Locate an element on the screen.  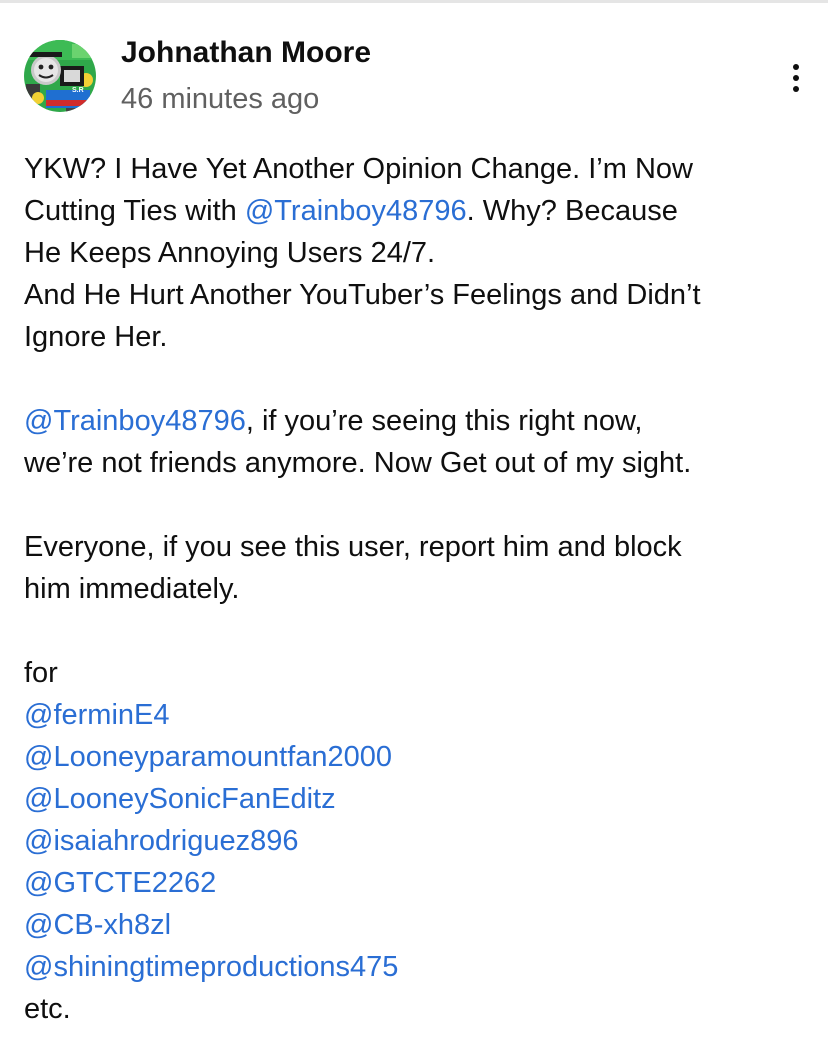
mention-row: @isaiahrodriguez896 is located at coordinates (419, 841).